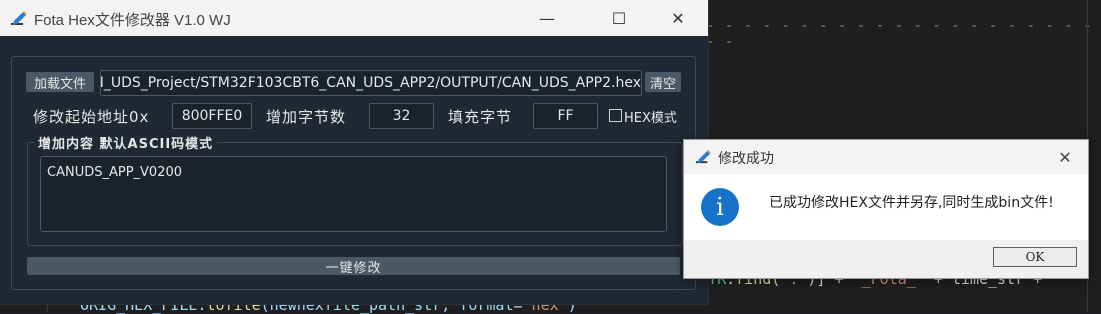 The width and height of the screenshot is (1101, 314). Describe the element at coordinates (480, 117) in the screenshot. I see `fill-byte-label: 填充字节` at that location.